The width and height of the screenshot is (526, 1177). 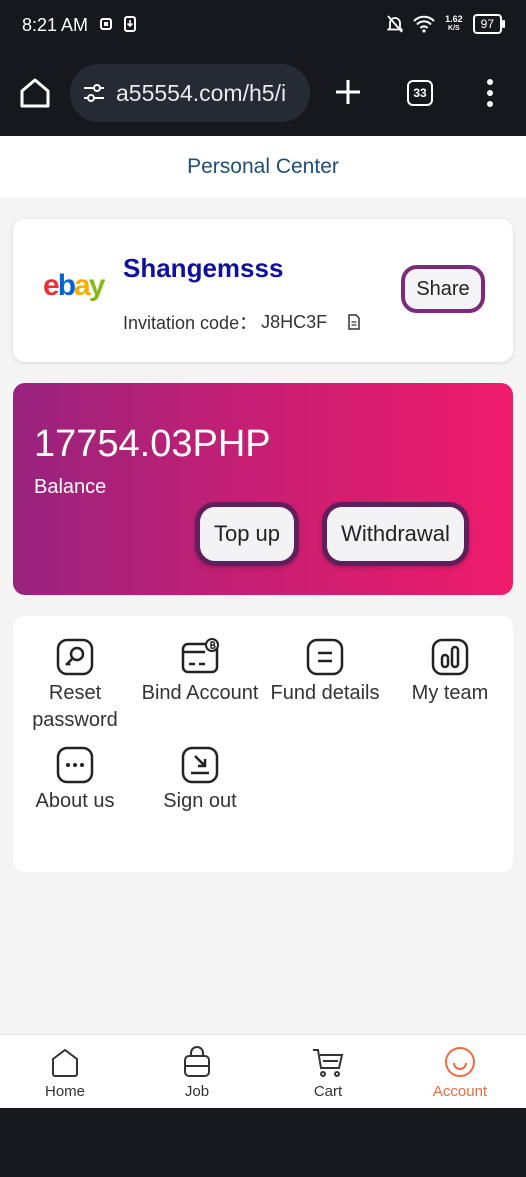 What do you see at coordinates (70, 487) in the screenshot?
I see `balance-label: Balance` at bounding box center [70, 487].